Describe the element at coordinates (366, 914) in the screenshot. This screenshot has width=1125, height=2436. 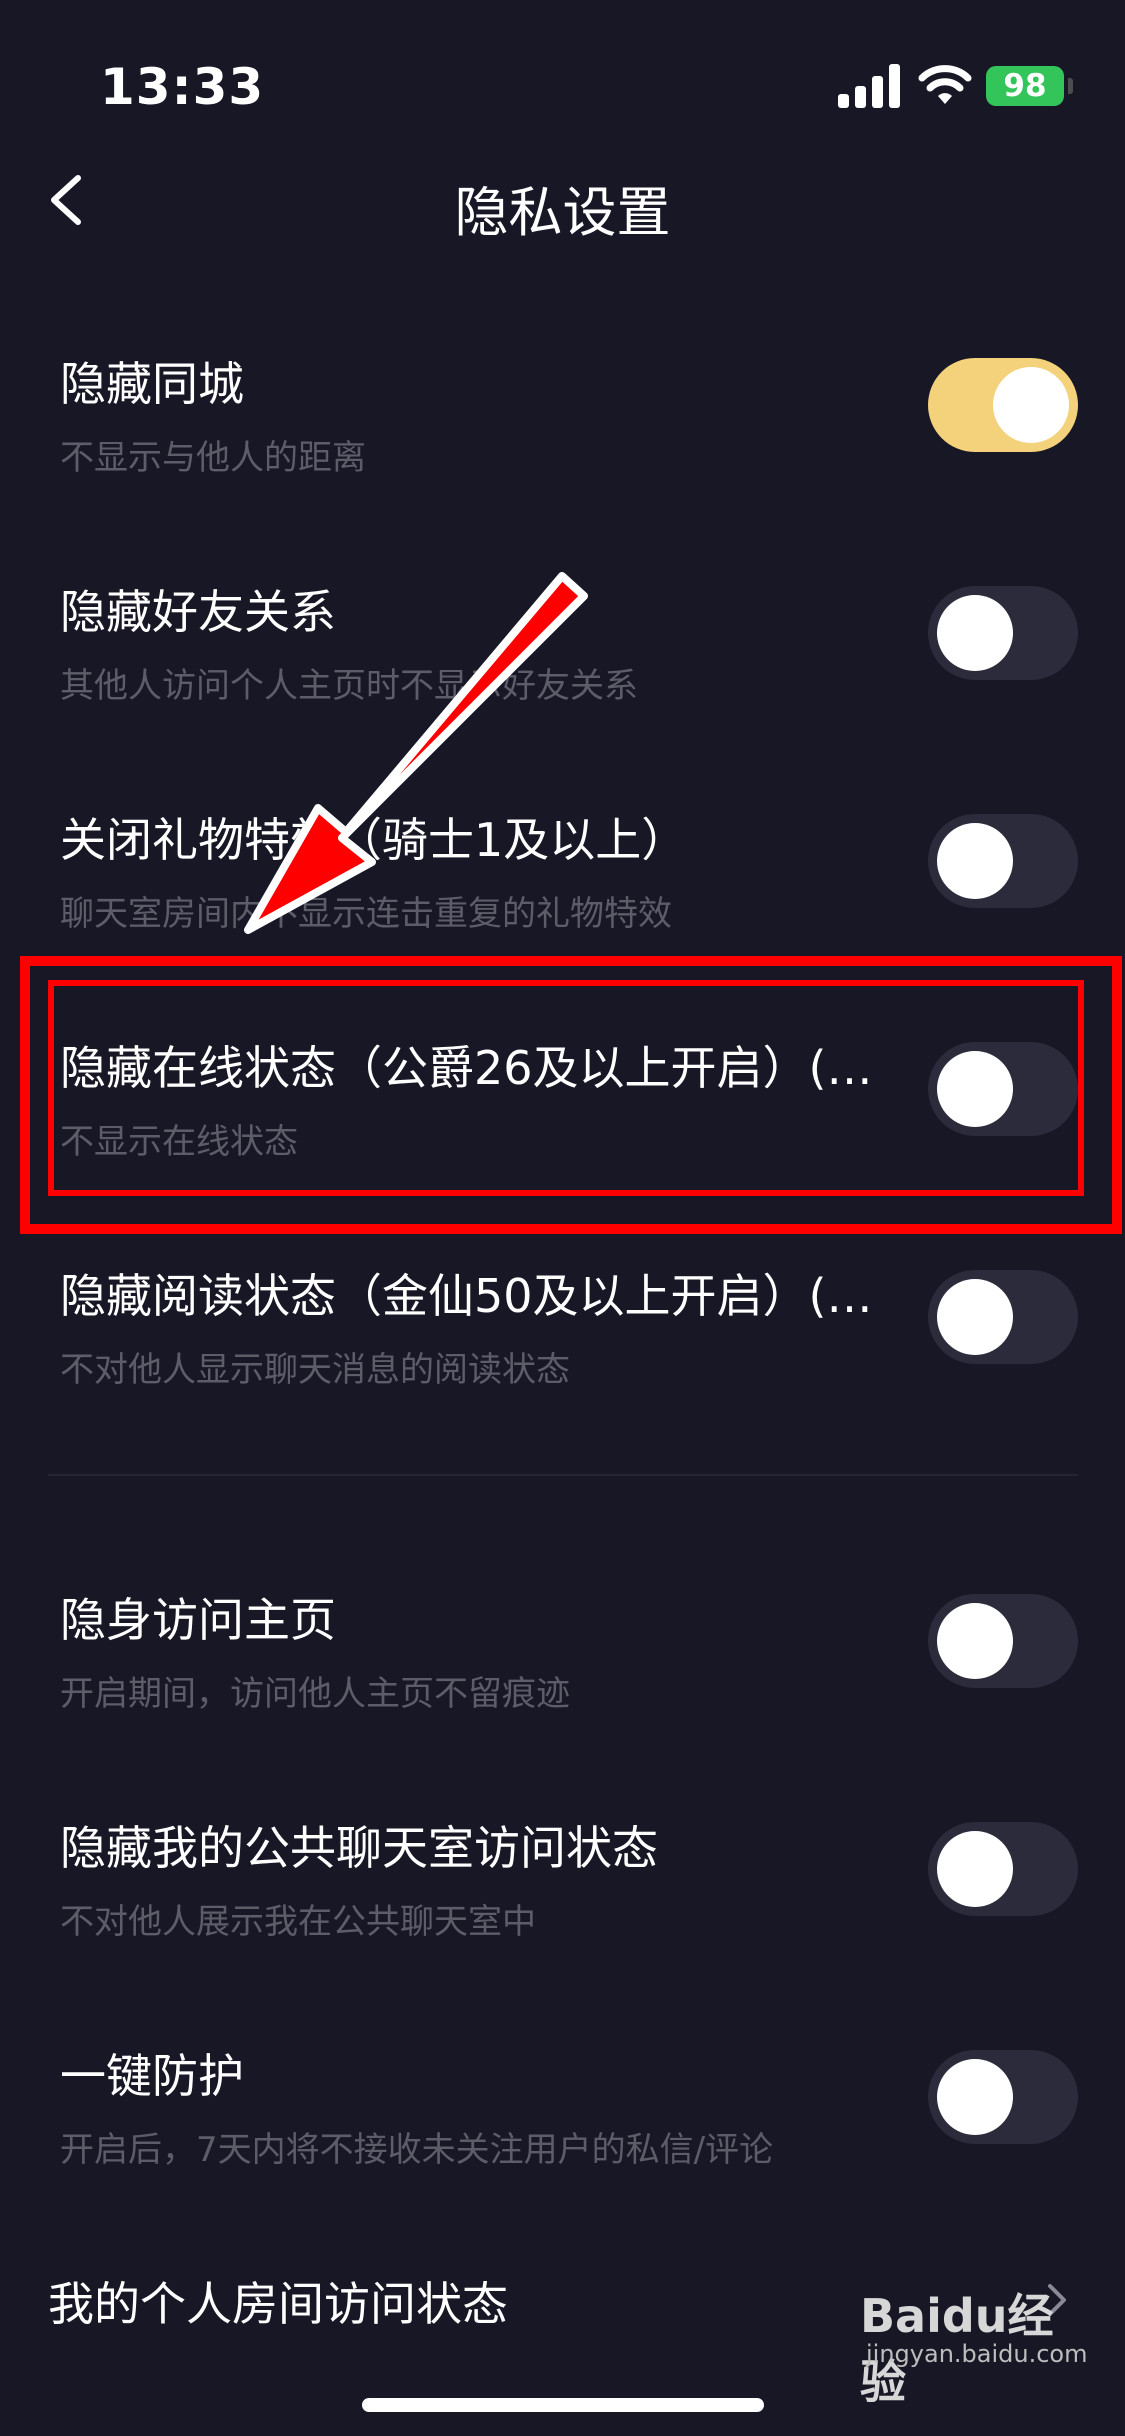
I see `setting-subtitle: 聊天室房间内不显示连击重复的礼物特效` at that location.